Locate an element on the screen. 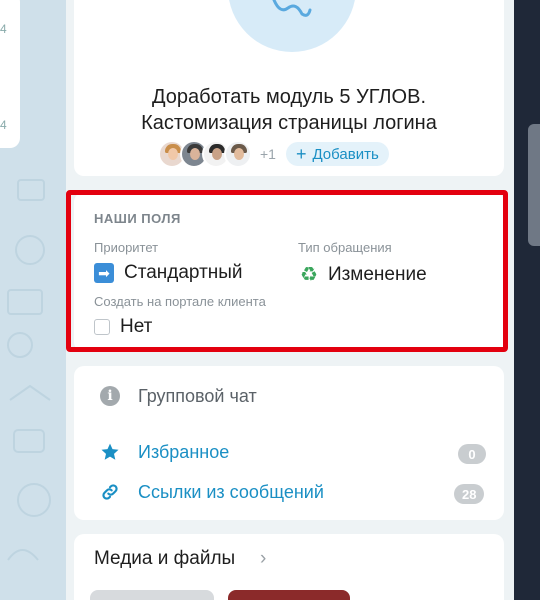  info-icon: i is located at coordinates (110, 396).